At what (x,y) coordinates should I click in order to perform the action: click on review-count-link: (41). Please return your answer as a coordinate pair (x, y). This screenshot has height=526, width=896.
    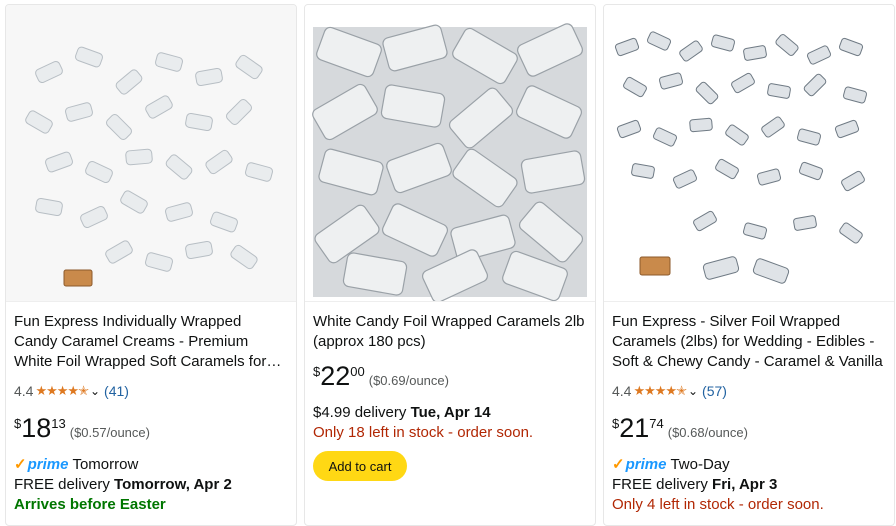
    Looking at the image, I should click on (116, 391).